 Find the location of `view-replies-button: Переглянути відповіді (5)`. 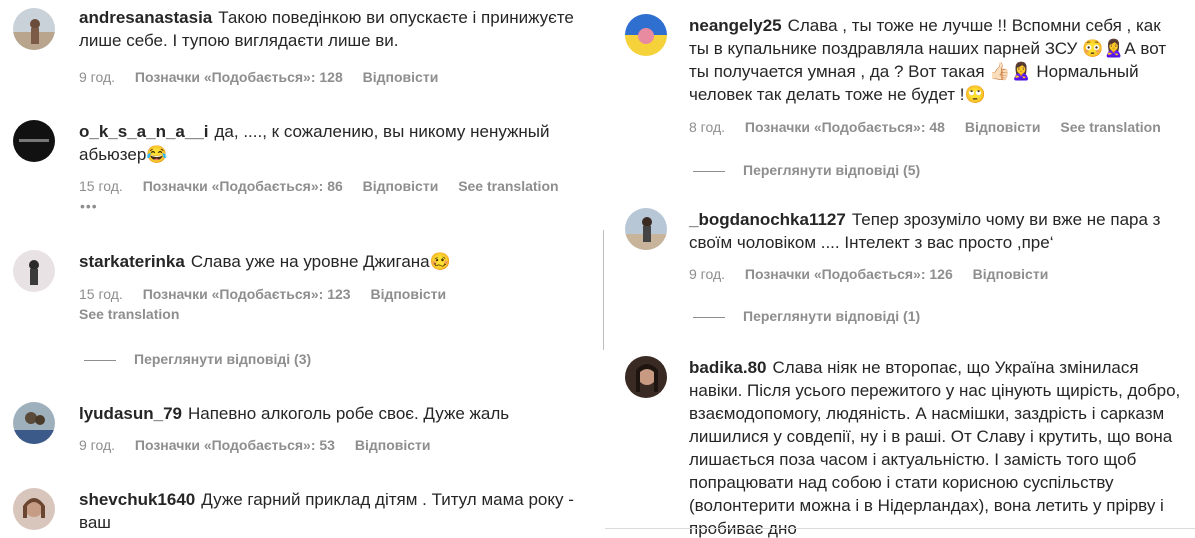

view-replies-button: Переглянути відповіді (5) is located at coordinates (806, 170).